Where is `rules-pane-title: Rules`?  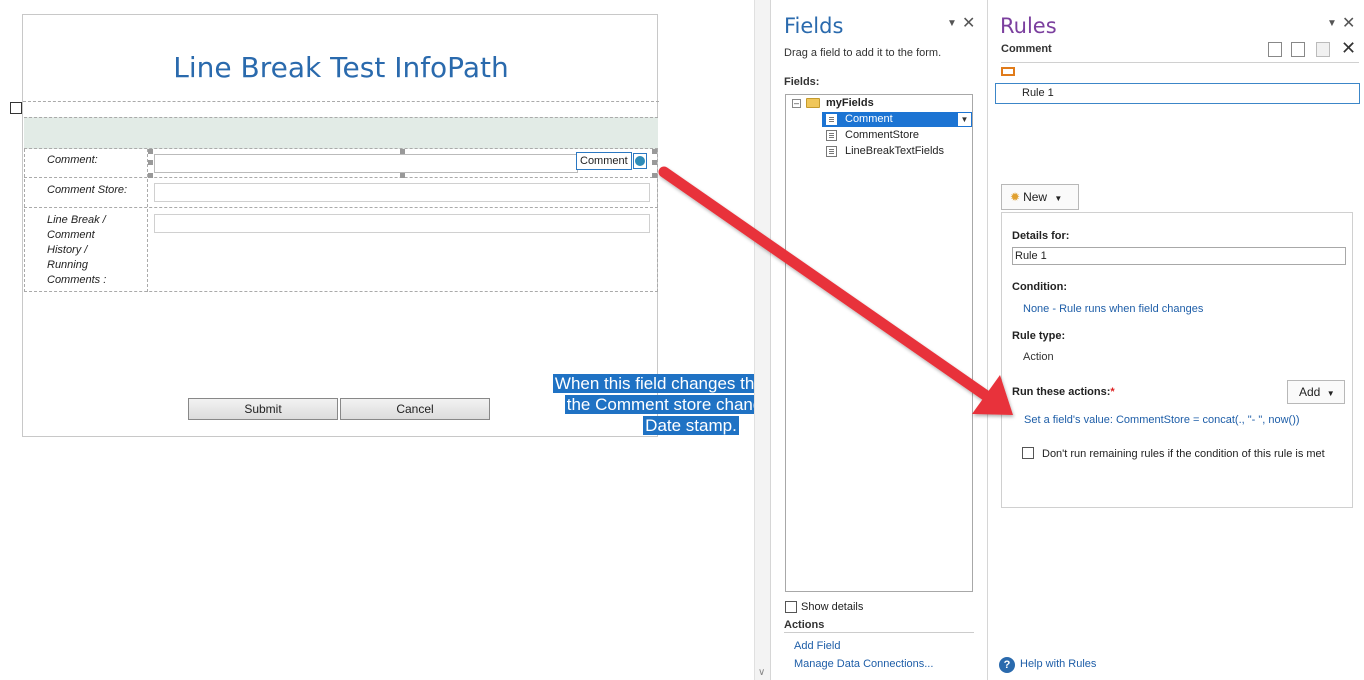 rules-pane-title: Rules is located at coordinates (1028, 26).